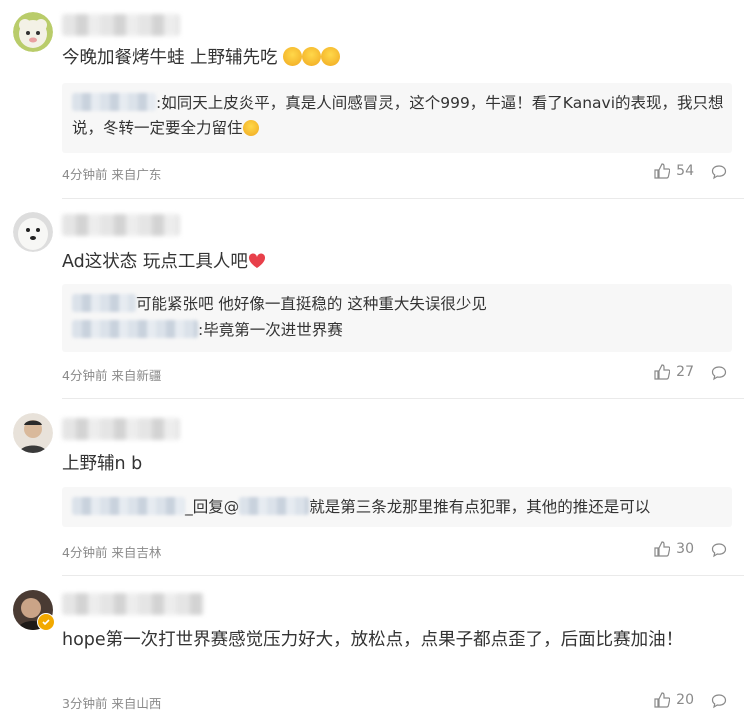 Image resolution: width=744 pixels, height=719 pixels. I want to click on comment-text: 上野辅n b, so click(102, 464).